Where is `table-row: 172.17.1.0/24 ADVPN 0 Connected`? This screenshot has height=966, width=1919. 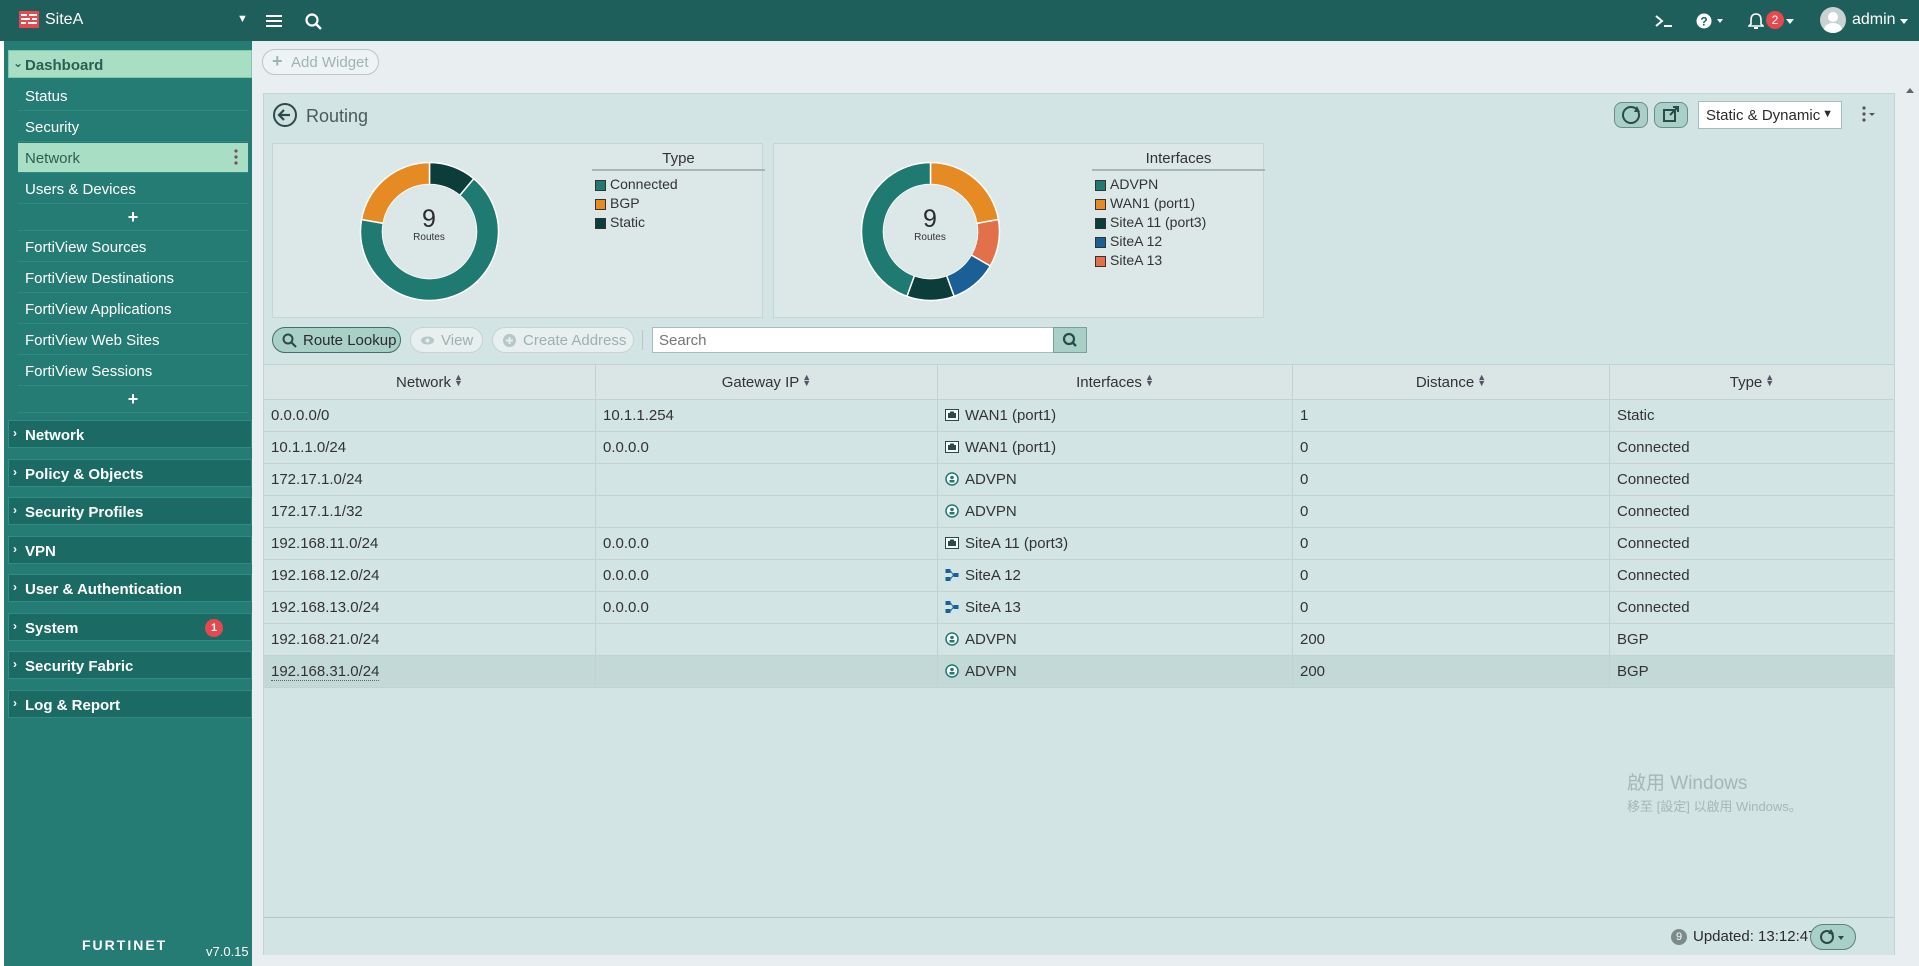
table-row: 172.17.1.0/24 ADVPN 0 Connected is located at coordinates (1079, 480).